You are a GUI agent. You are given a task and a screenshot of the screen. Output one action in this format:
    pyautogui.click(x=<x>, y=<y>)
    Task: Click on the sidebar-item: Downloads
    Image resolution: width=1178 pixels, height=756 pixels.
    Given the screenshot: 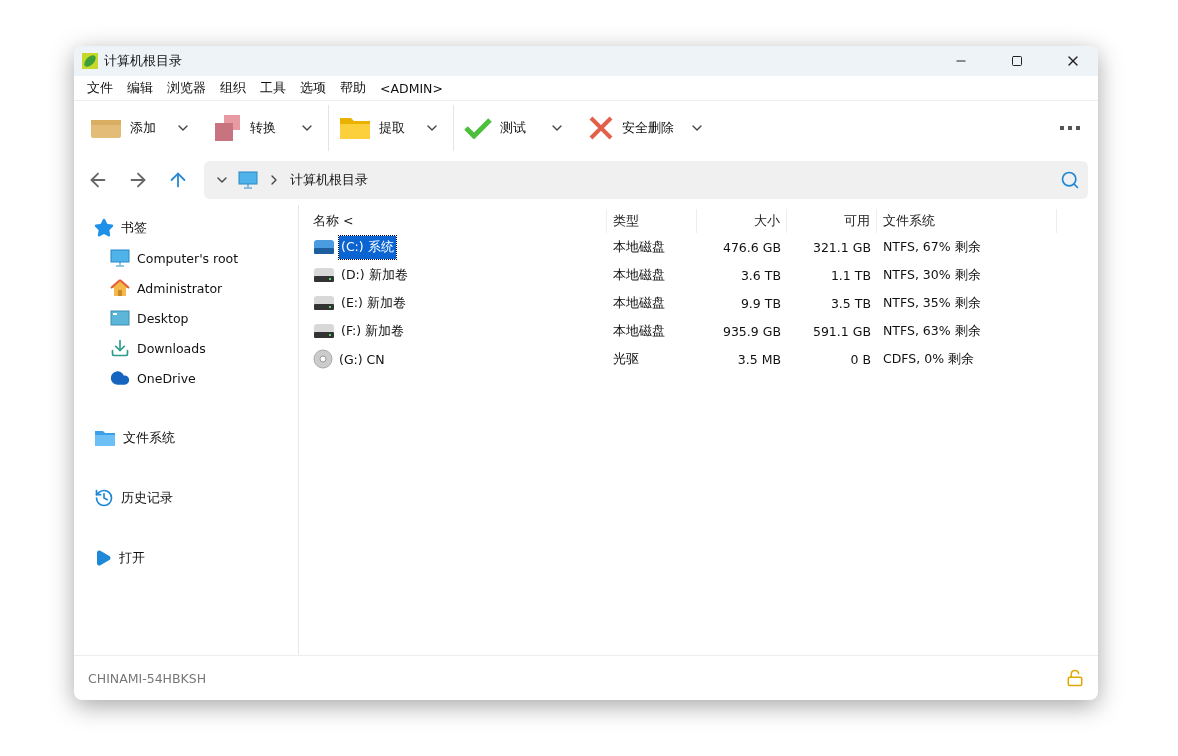 What is the action you would take?
    pyautogui.click(x=204, y=348)
    